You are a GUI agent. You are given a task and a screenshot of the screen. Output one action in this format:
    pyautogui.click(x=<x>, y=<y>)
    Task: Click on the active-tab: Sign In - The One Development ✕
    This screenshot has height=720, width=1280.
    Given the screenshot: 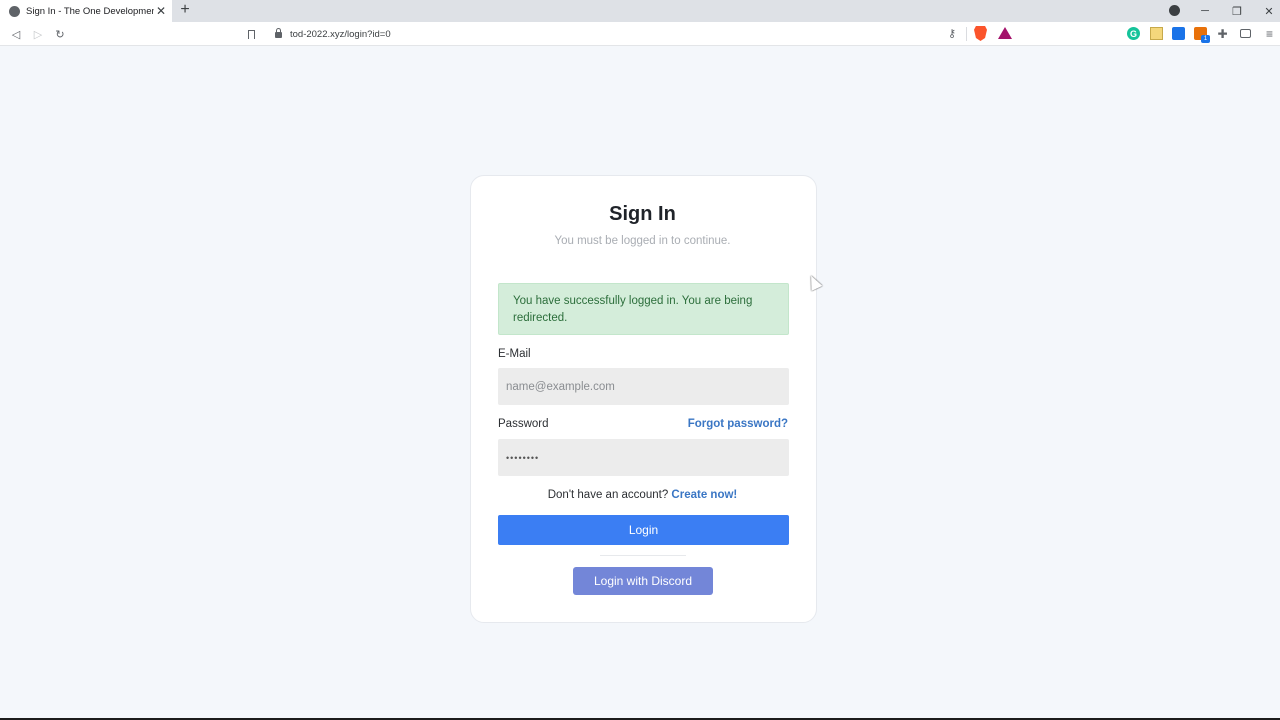 What is the action you would take?
    pyautogui.click(x=86, y=11)
    